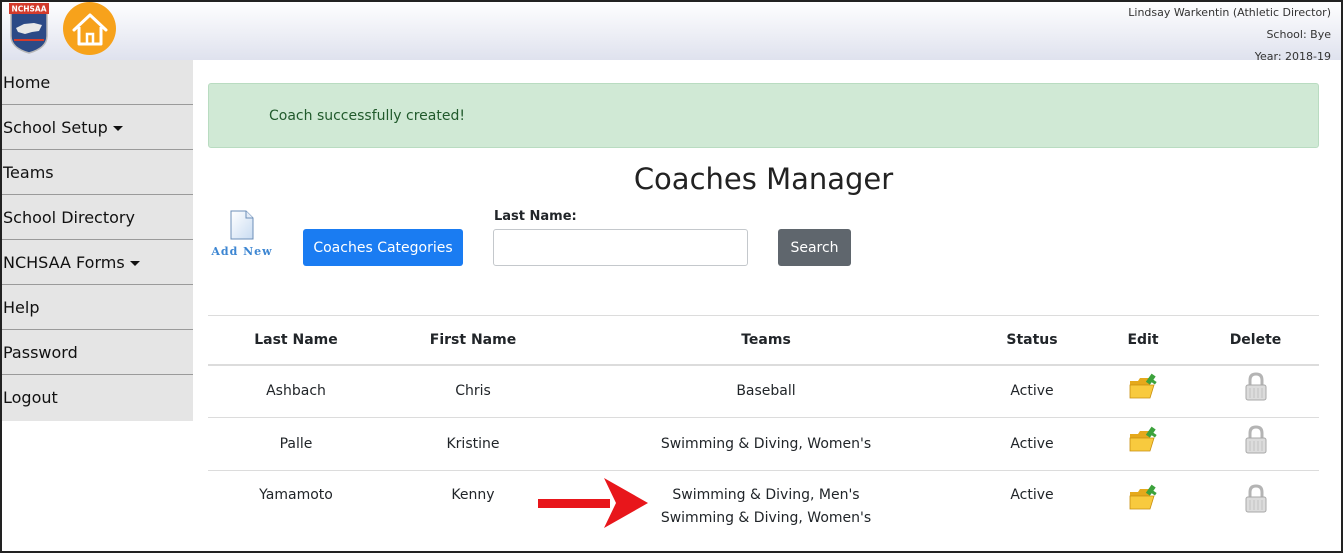  I want to click on cell-last-name: Yamamoto, so click(296, 495).